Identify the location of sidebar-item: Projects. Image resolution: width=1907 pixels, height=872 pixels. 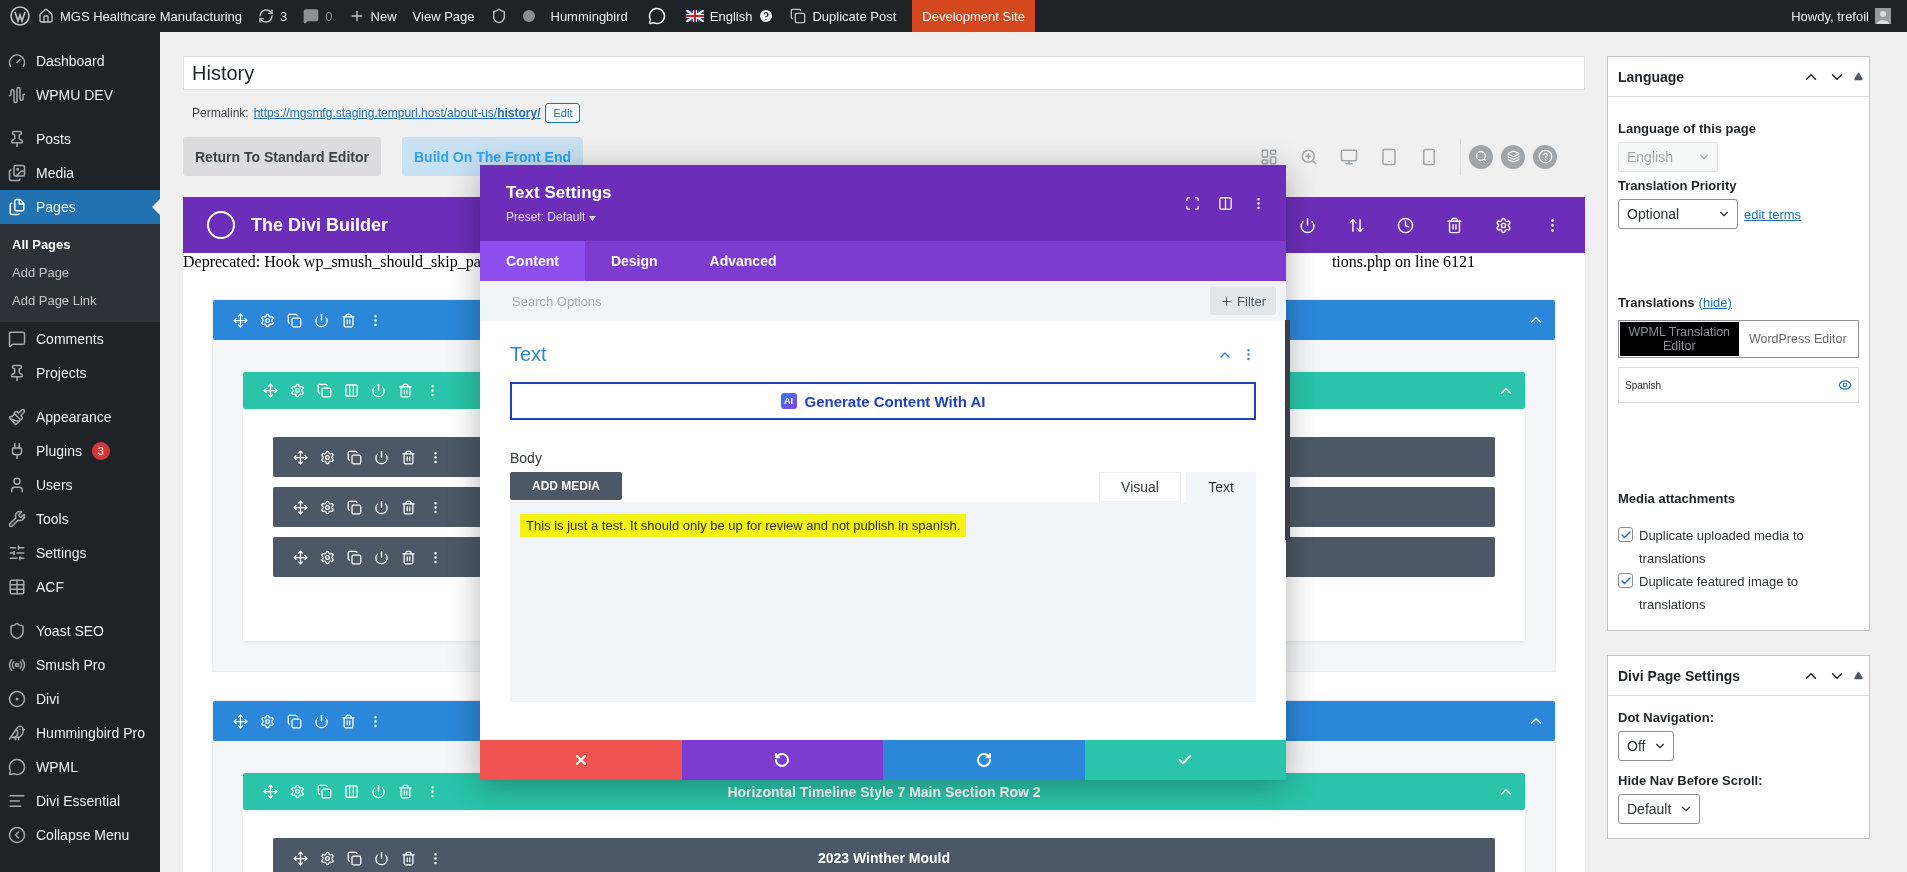
(80, 373).